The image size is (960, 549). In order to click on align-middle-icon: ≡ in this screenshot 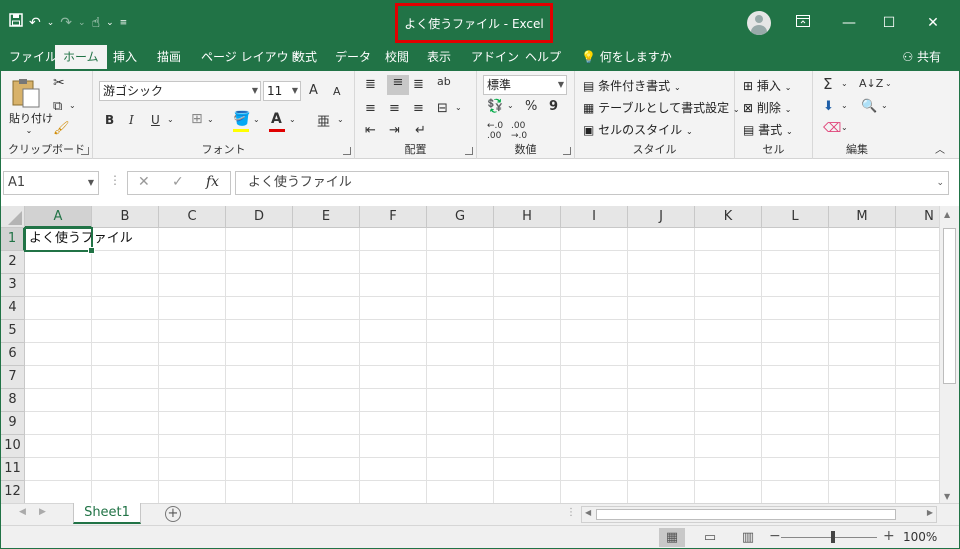, I will do `click(398, 85)`.